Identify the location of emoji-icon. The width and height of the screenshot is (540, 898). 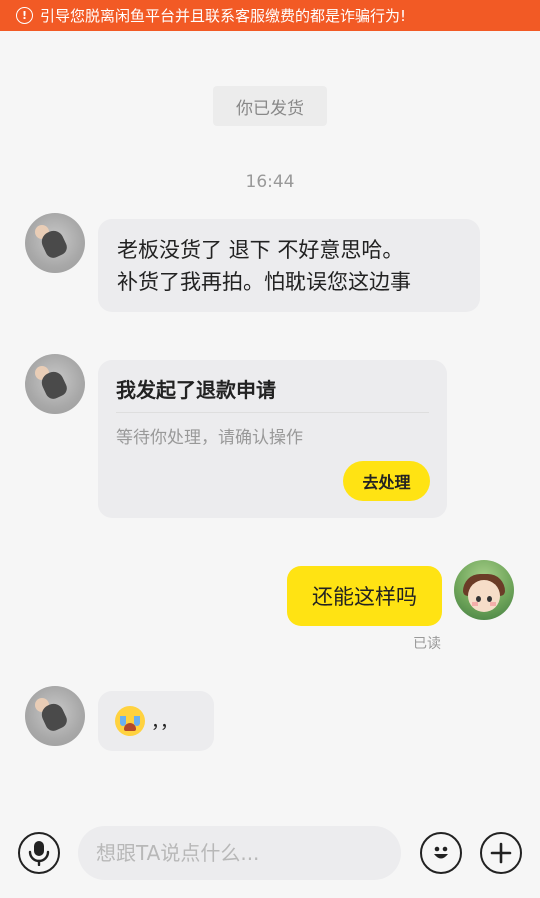
(441, 852).